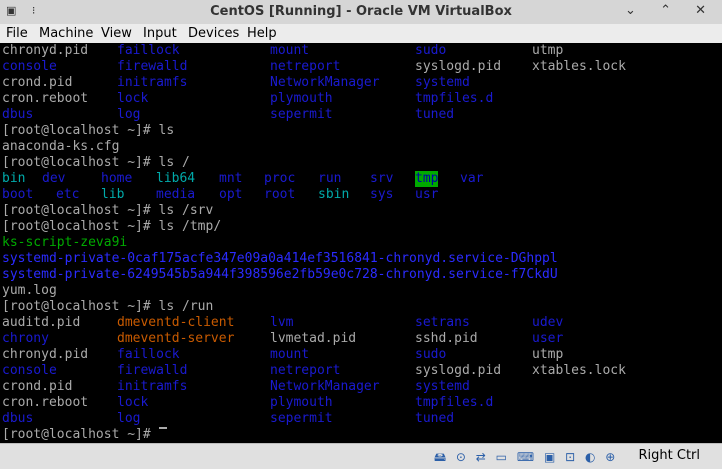  I want to click on menu-file: File, so click(17, 33).